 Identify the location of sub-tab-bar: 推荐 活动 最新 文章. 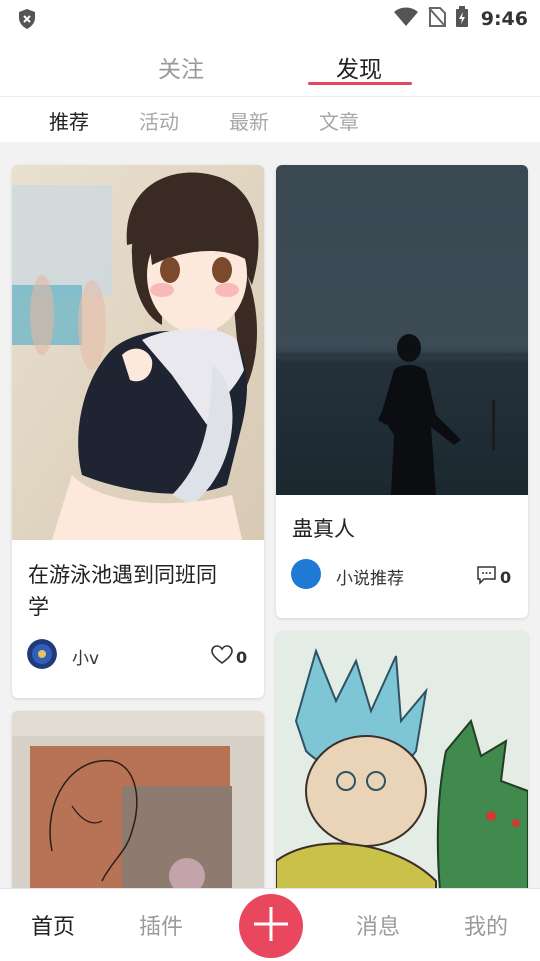
(270, 119).